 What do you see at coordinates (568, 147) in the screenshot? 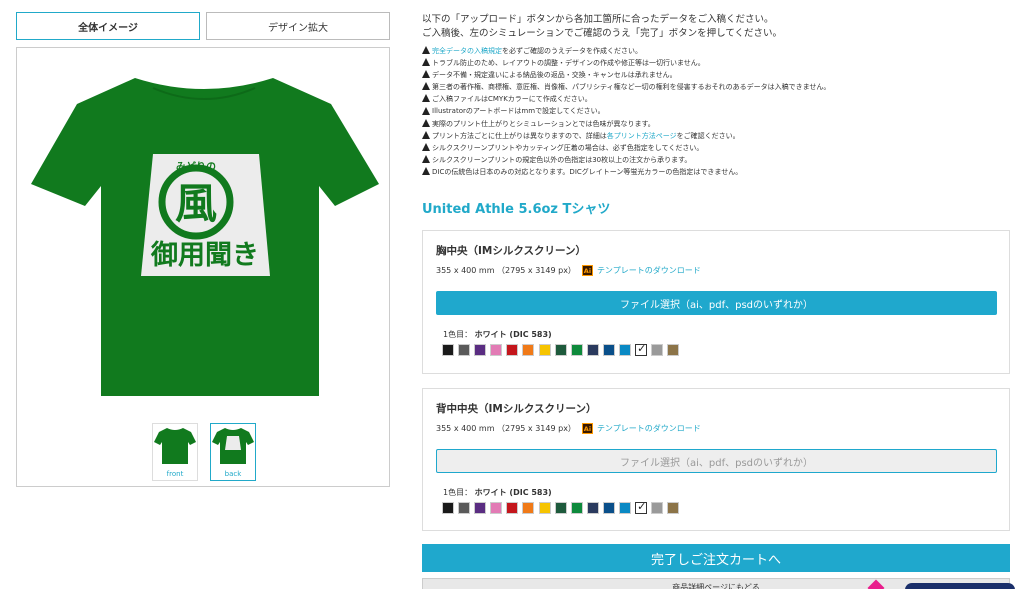
I see `notice-text: シルクスクリーンプリントやカッティング圧着の場合は、必ず色指定をしてください。` at bounding box center [568, 147].